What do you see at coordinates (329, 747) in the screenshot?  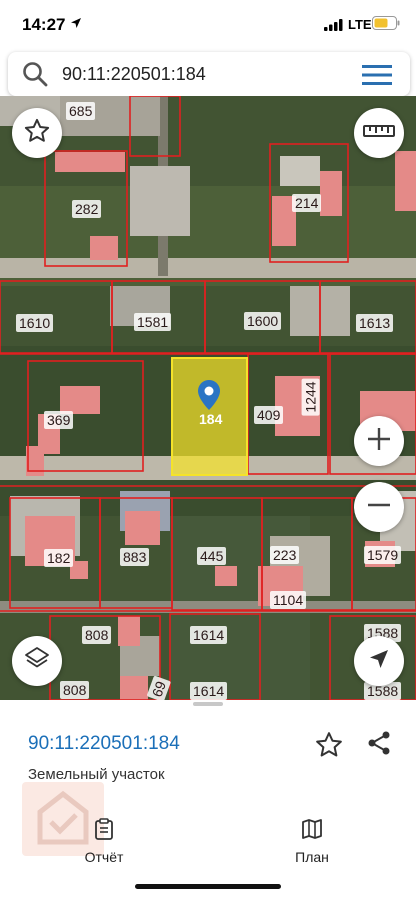 I see `favorite-star-icon` at bounding box center [329, 747].